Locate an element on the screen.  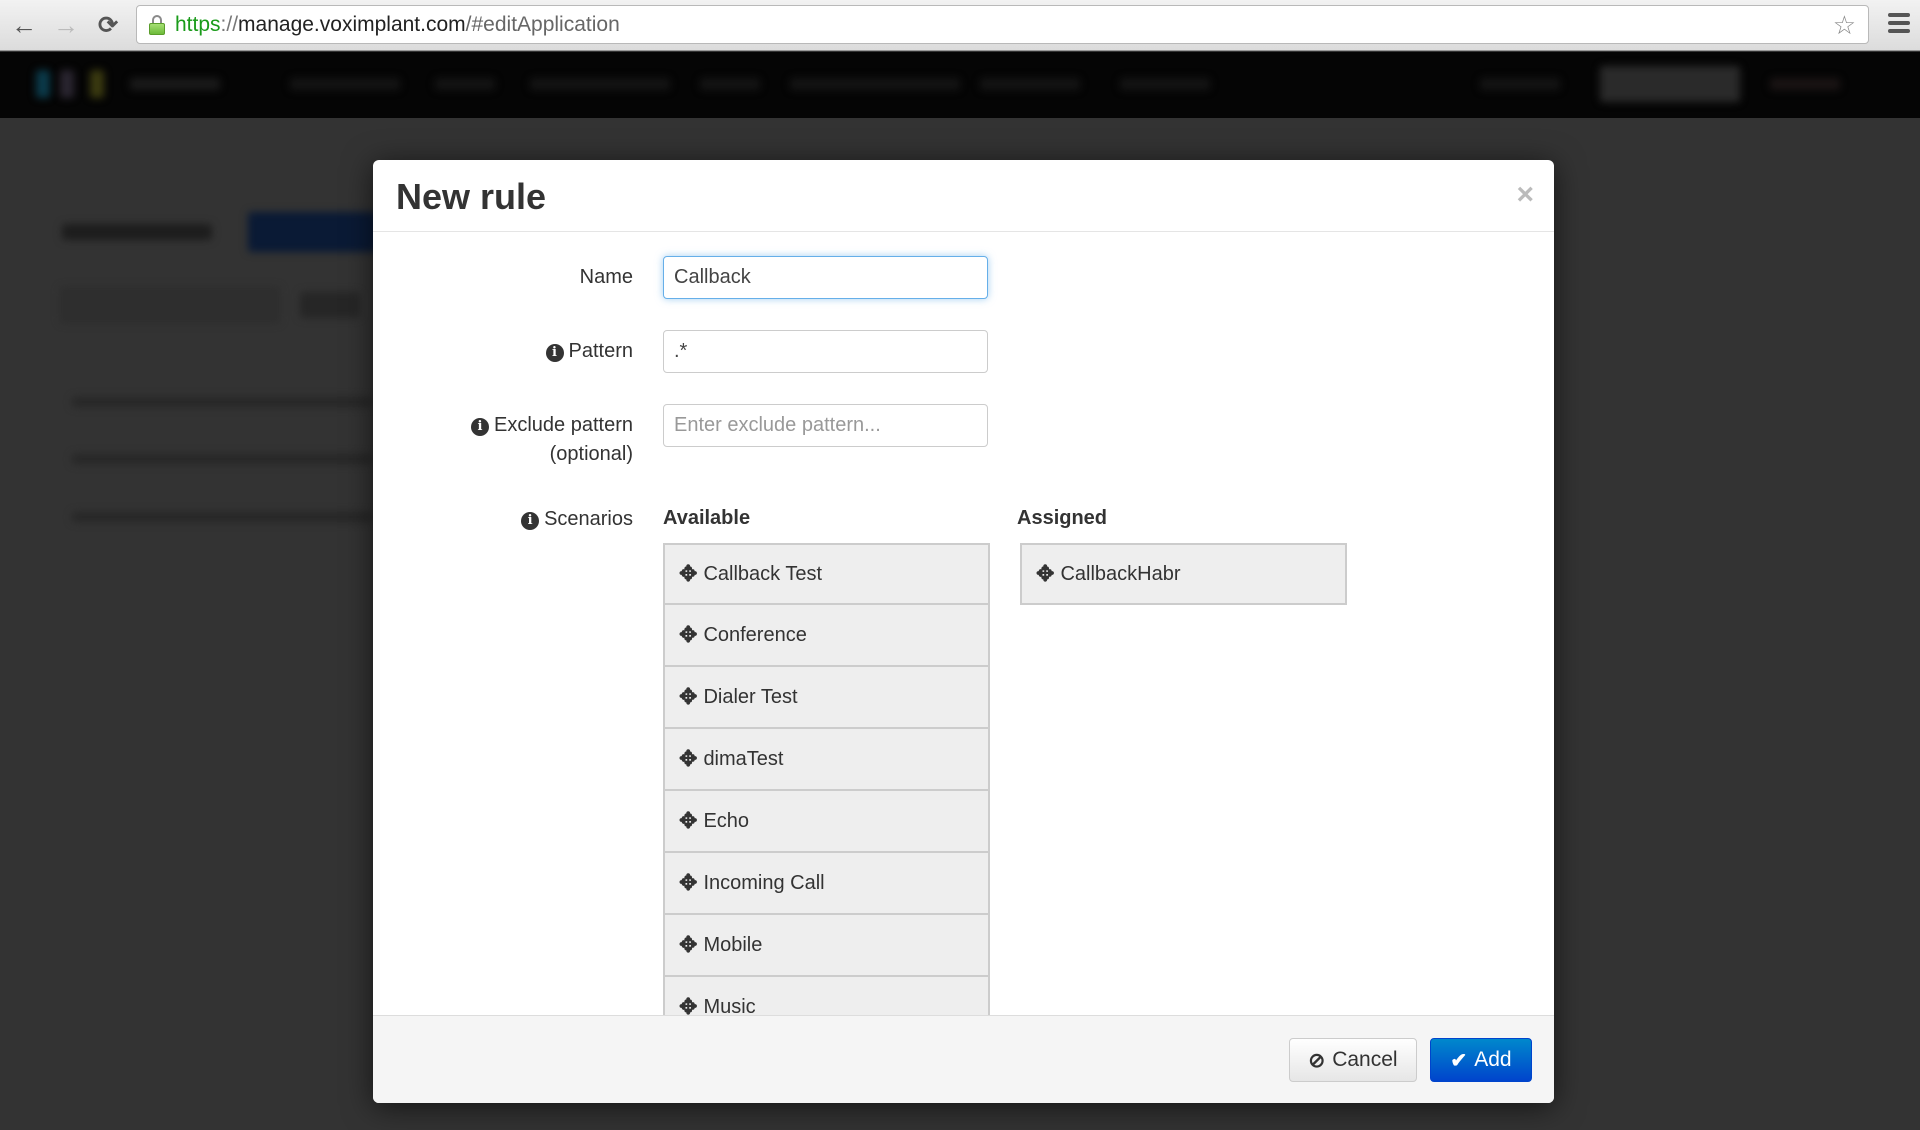
scenario-item: ✥ dimaTest is located at coordinates (826, 760).